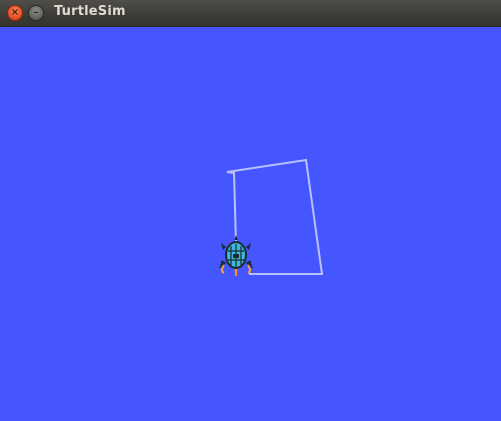 The height and width of the screenshot is (421, 501). What do you see at coordinates (236, 255) in the screenshot?
I see `turtle-icon` at bounding box center [236, 255].